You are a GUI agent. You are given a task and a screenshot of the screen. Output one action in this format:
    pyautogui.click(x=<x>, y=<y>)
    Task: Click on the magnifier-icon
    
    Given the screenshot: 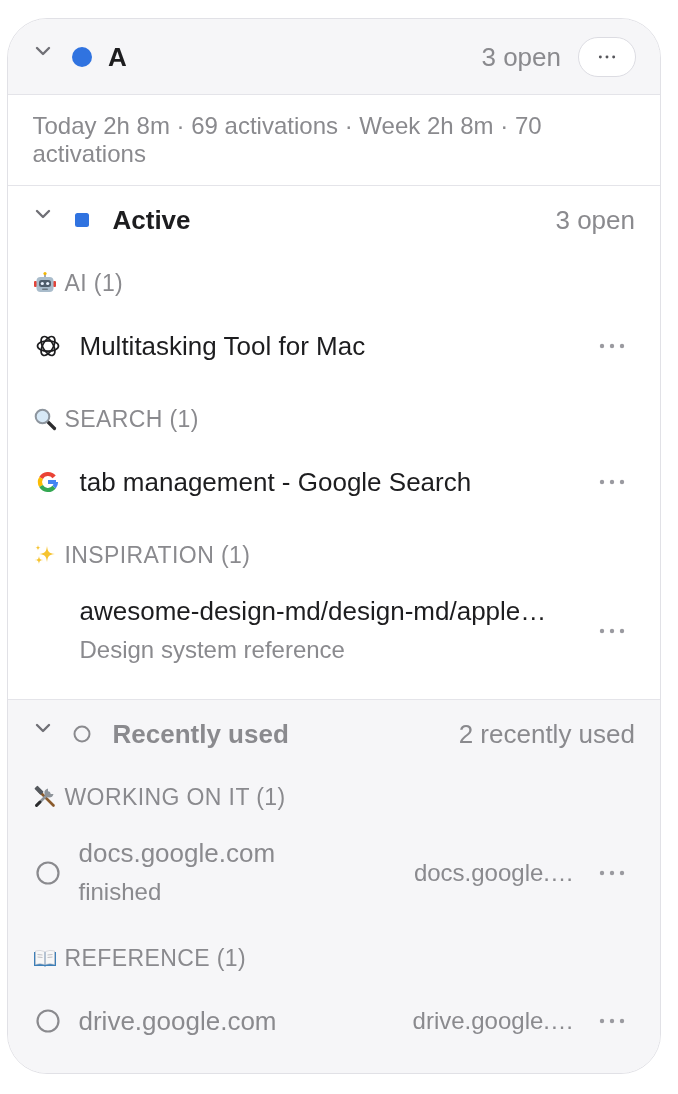 What is the action you would take?
    pyautogui.click(x=44, y=419)
    